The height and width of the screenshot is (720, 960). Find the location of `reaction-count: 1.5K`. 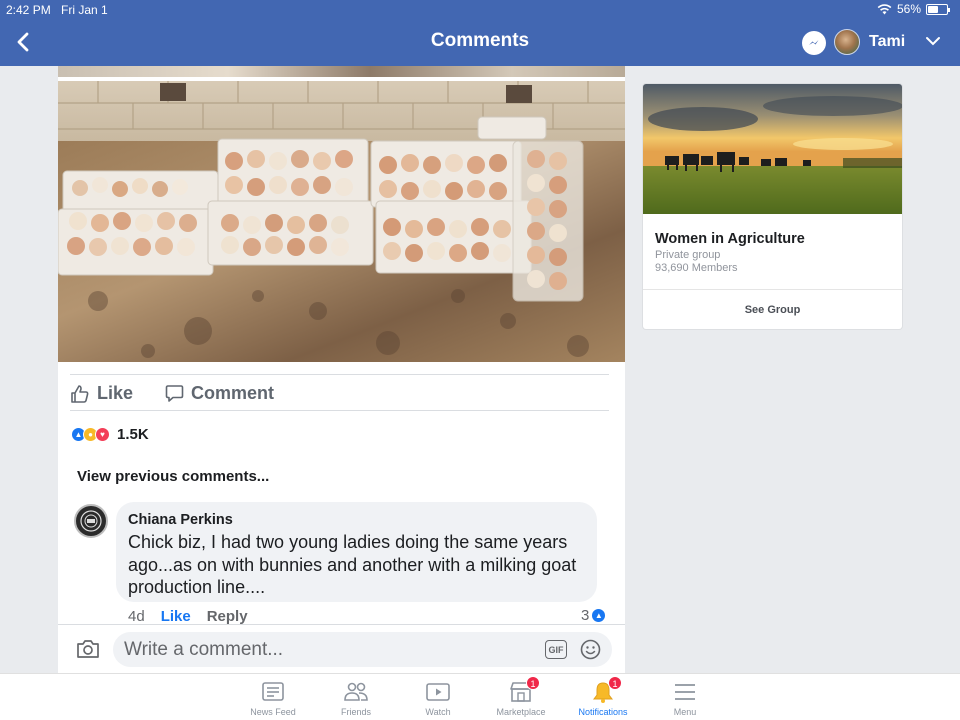

reaction-count: 1.5K is located at coordinates (133, 434).